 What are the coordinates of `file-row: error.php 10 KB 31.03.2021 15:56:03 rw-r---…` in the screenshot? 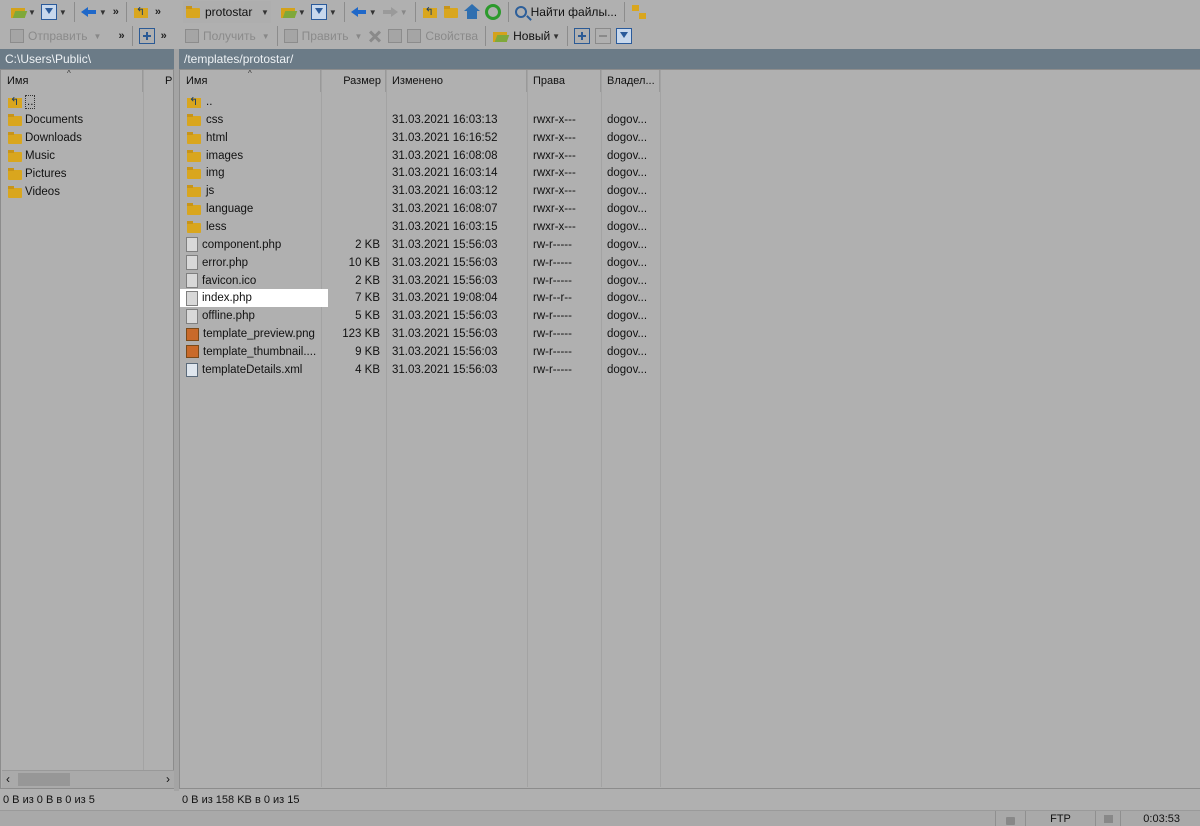 It's located at (420, 263).